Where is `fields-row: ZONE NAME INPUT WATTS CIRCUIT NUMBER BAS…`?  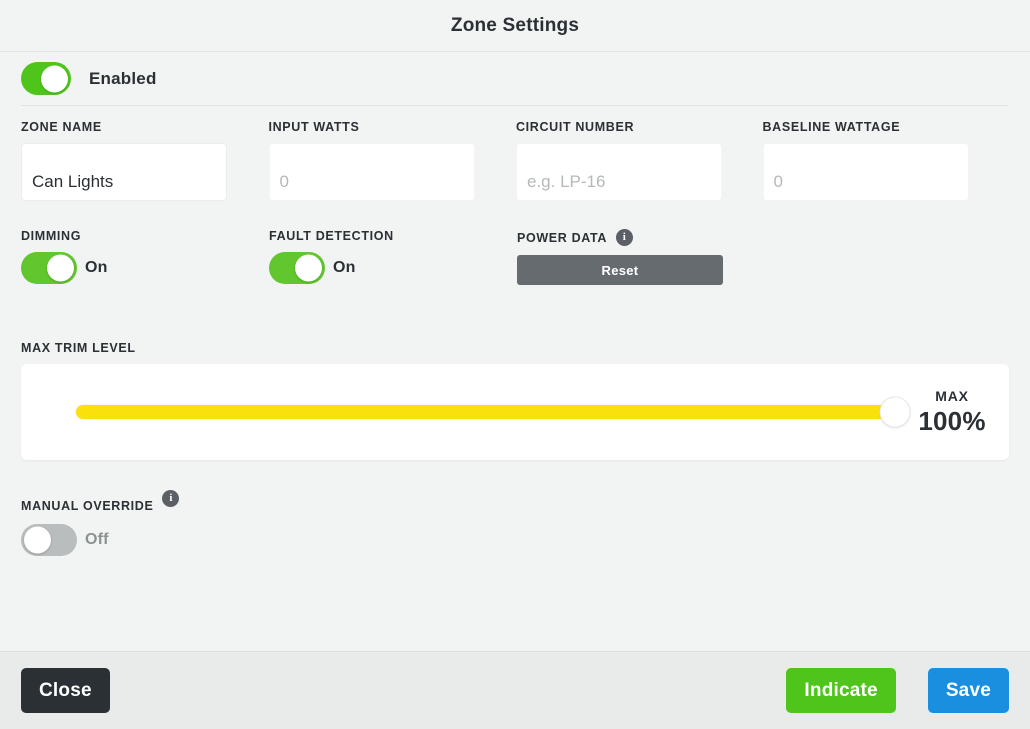 fields-row: ZONE NAME INPUT WATTS CIRCUIT NUMBER BAS… is located at coordinates (515, 160).